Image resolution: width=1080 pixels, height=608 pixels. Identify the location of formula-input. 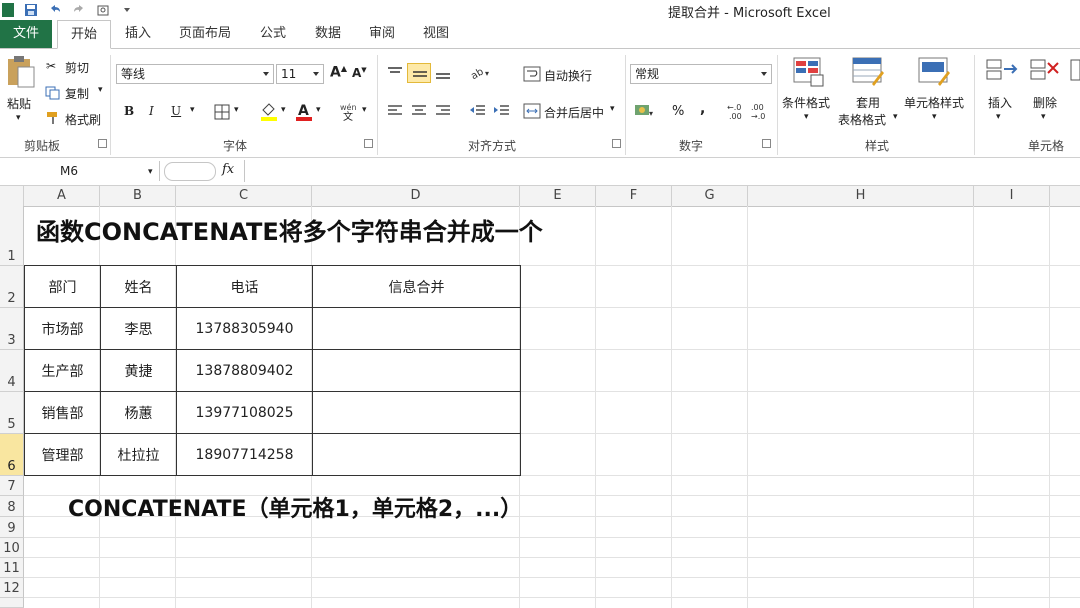
(662, 171).